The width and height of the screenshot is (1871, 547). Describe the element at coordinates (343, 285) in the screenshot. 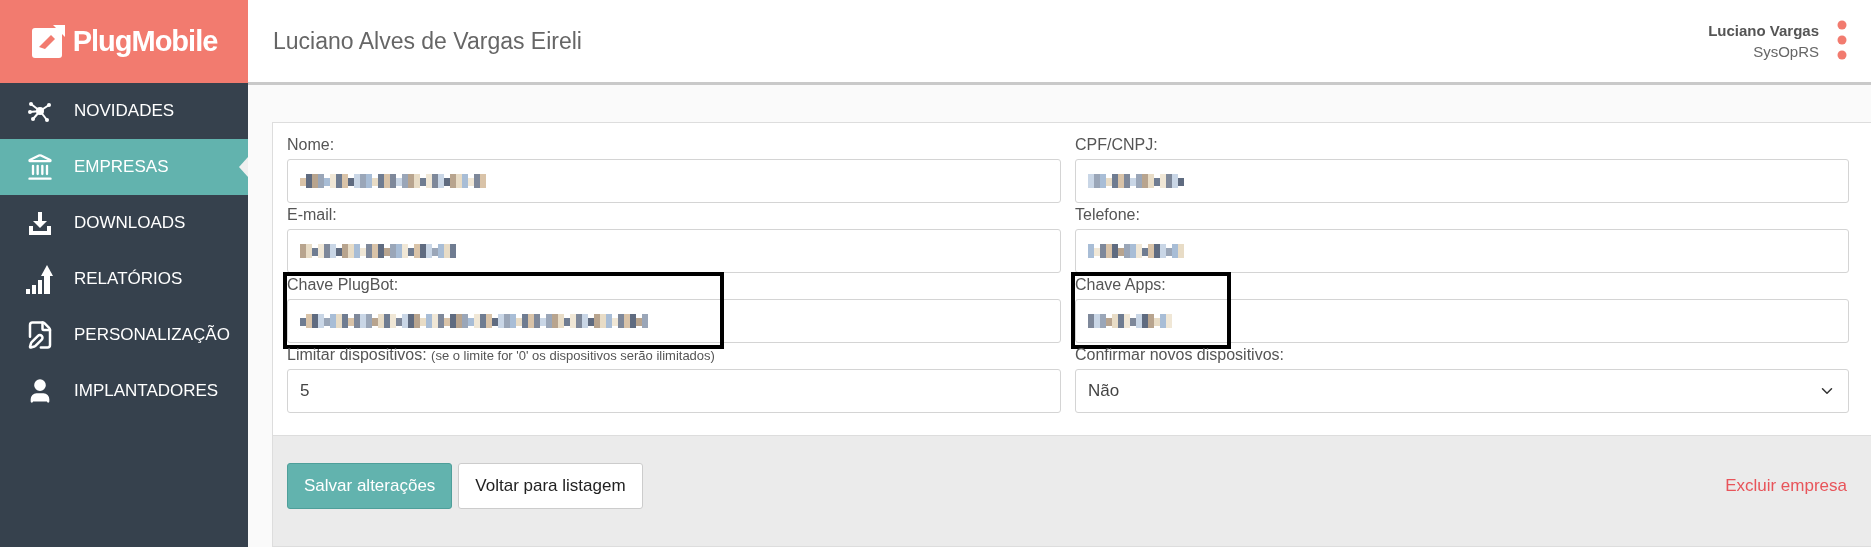

I see `field-label: Chave PlugBot:` at that location.